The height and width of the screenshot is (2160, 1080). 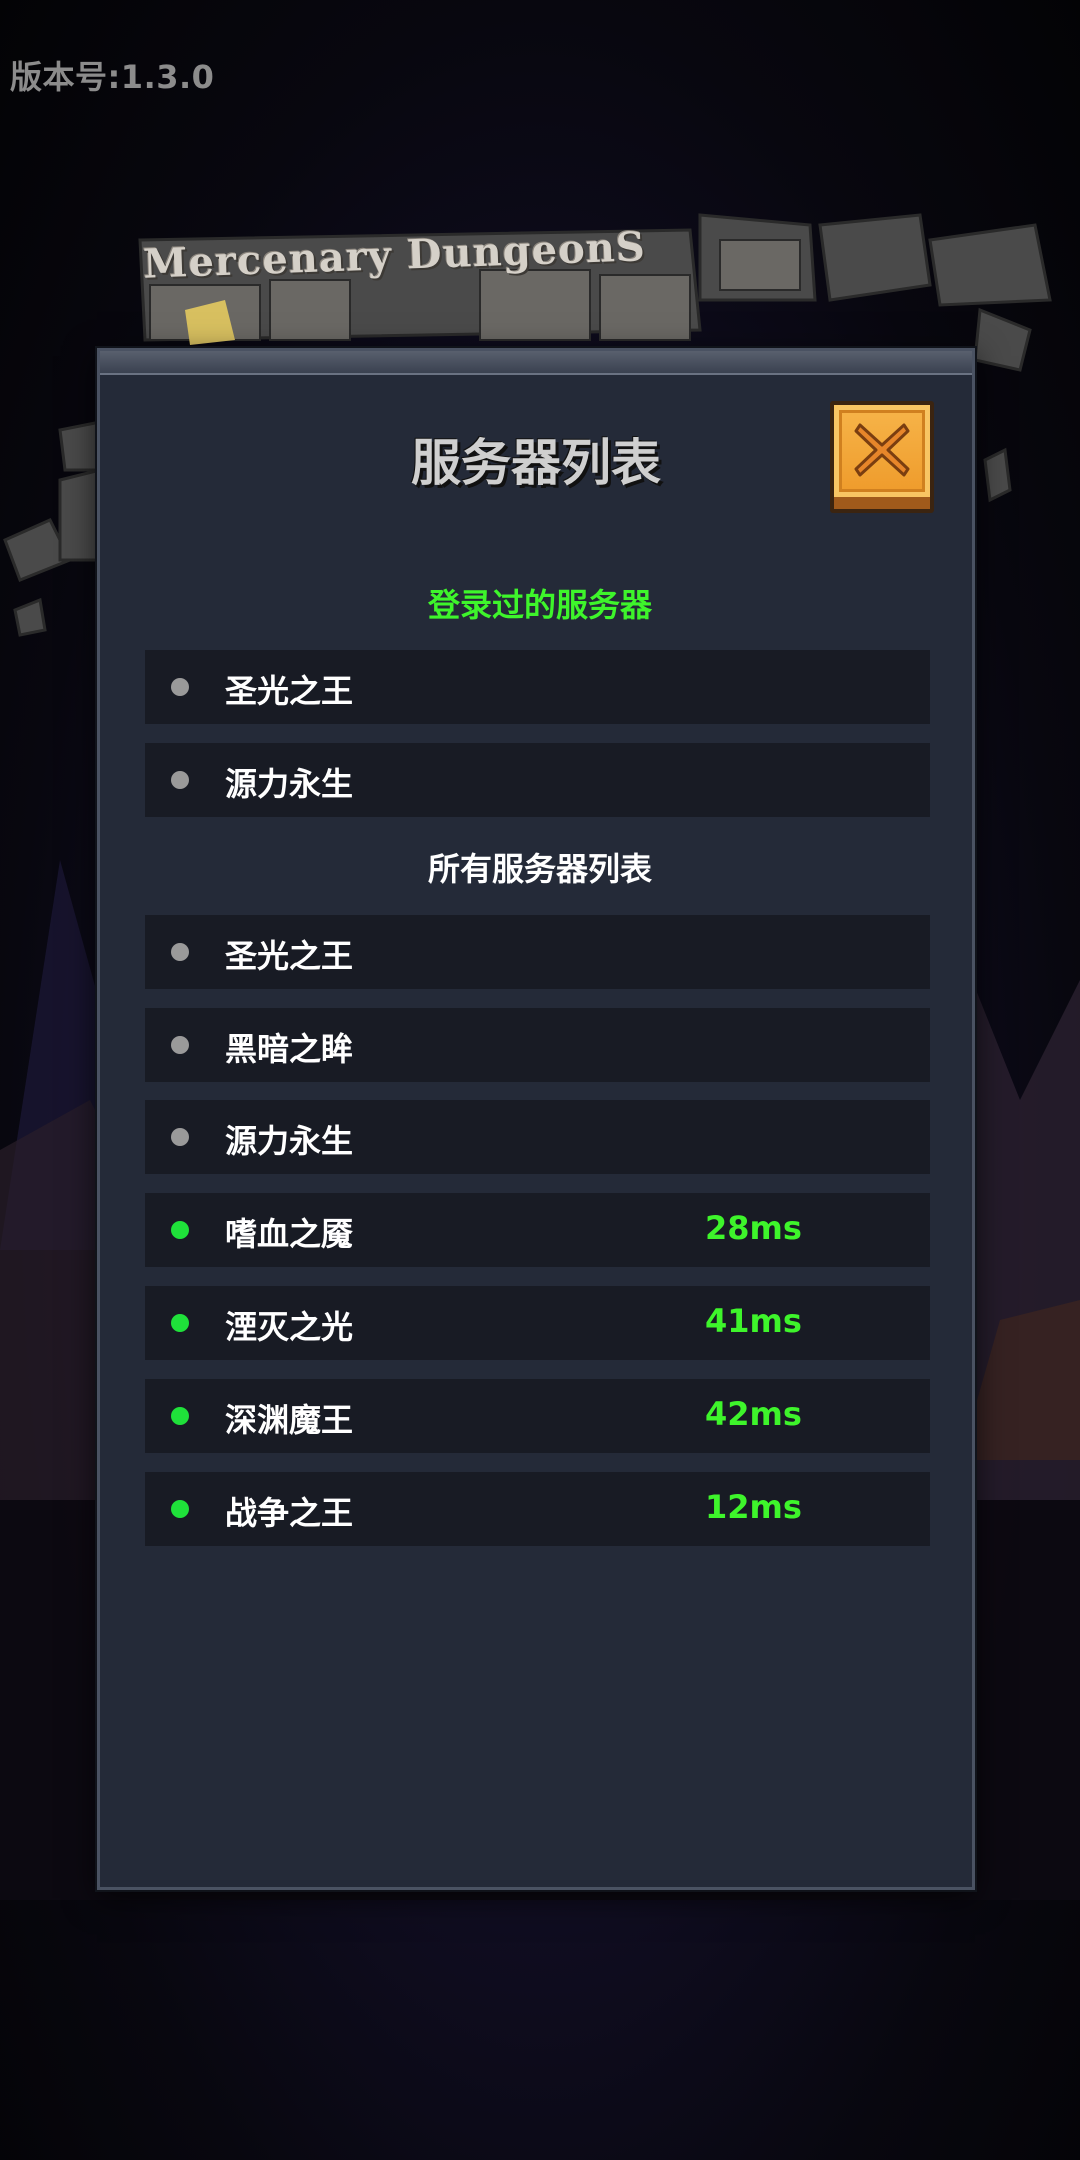 What do you see at coordinates (753, 1321) in the screenshot?
I see `server-ping: 41ms` at bounding box center [753, 1321].